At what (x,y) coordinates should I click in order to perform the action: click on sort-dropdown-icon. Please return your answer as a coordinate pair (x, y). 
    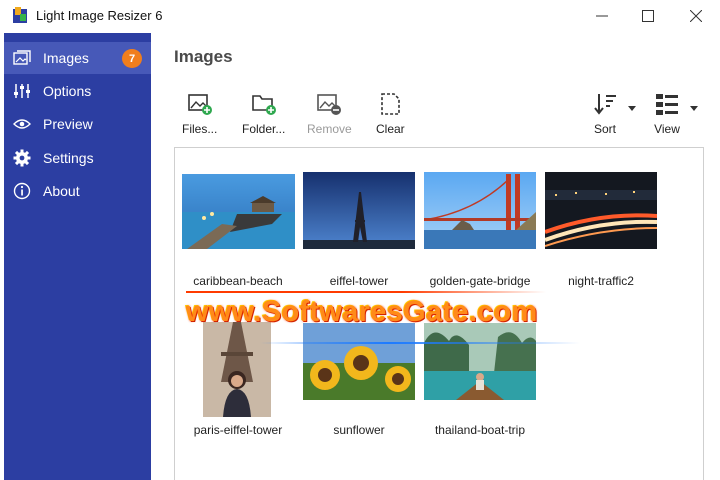
    Looking at the image, I should click on (632, 108).